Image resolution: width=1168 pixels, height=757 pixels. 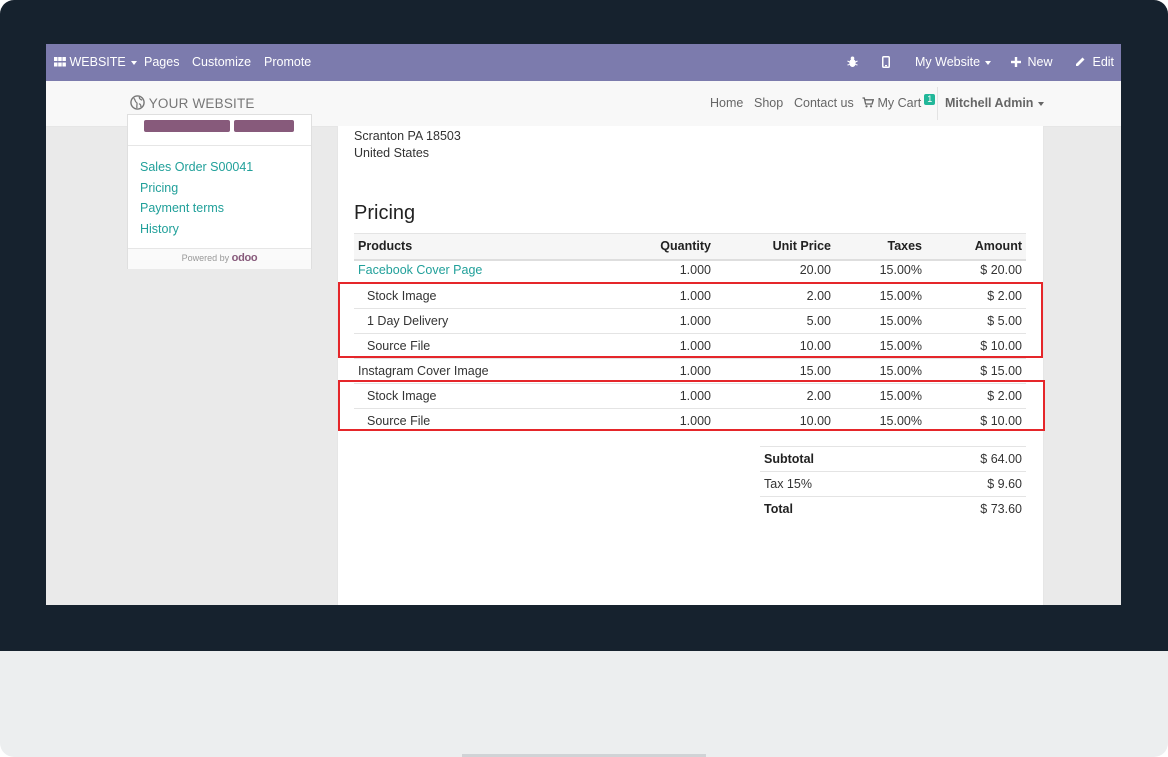 What do you see at coordinates (1004, 484) in the screenshot?
I see `totals-value: $ 9.60` at bounding box center [1004, 484].